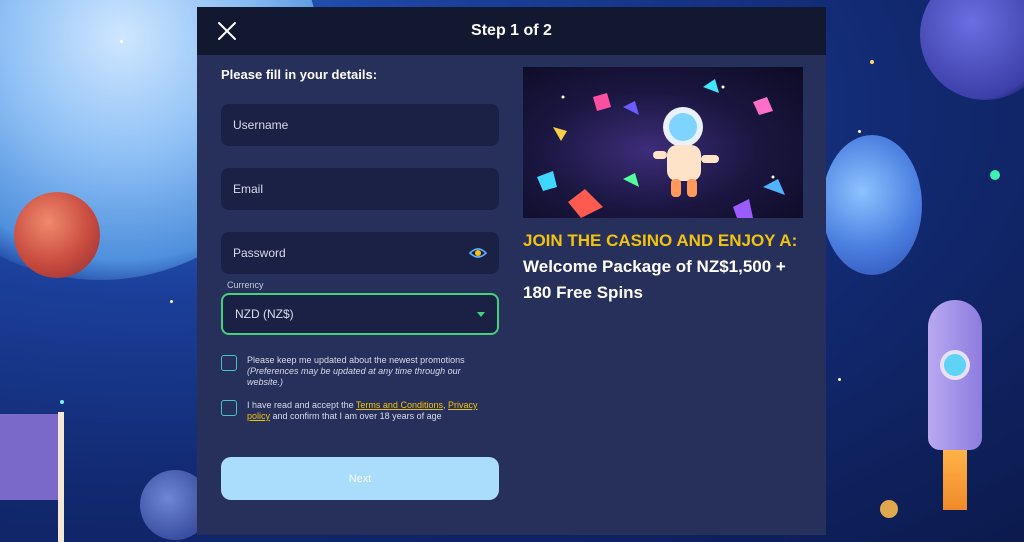 This screenshot has width=1024, height=542. What do you see at coordinates (229, 408) in the screenshot?
I see `terms-checkbox` at bounding box center [229, 408].